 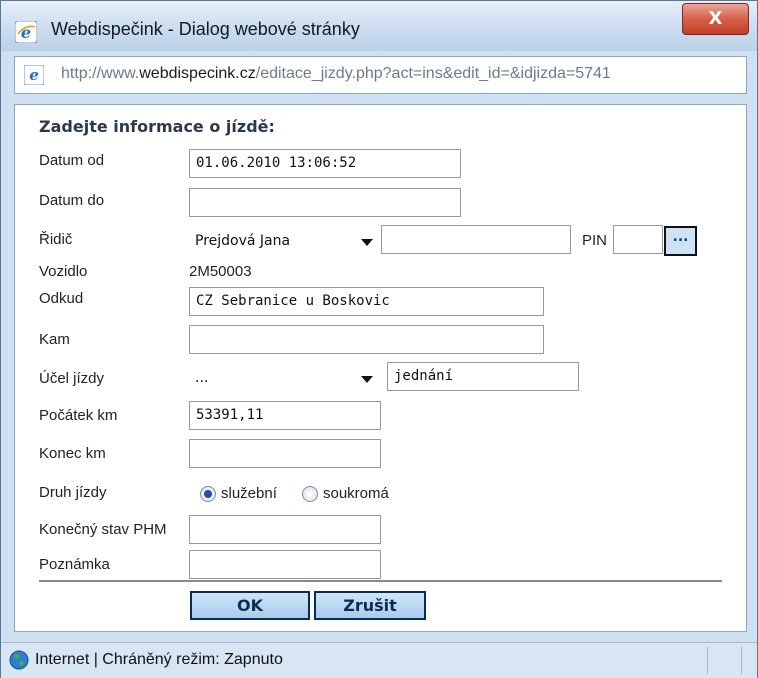 I want to click on status-bar: Internet | Chráněný režim: Zapnuto, so click(x=379, y=660).